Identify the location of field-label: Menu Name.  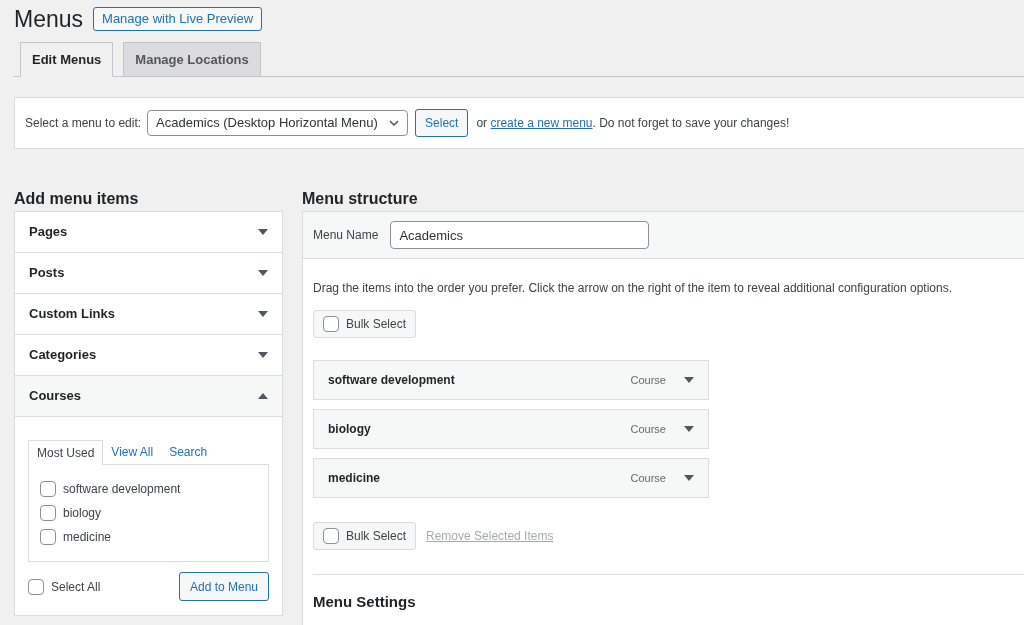
(346, 235).